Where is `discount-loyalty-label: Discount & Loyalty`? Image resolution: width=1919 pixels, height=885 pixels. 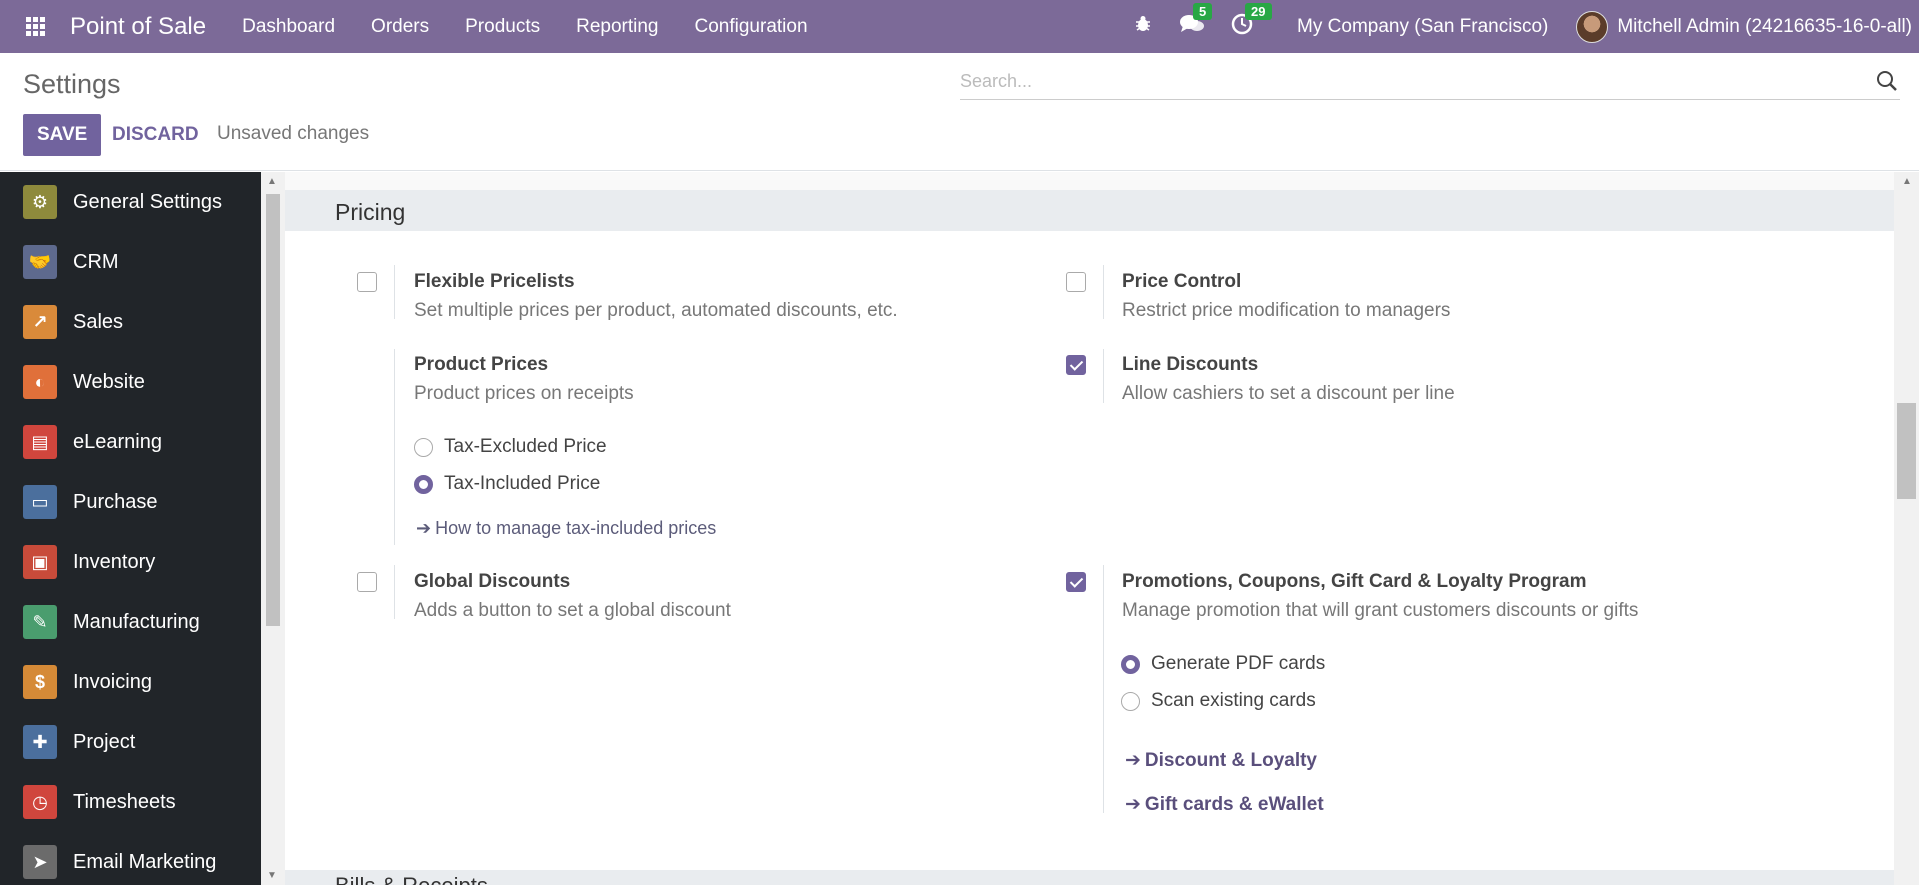
discount-loyalty-label: Discount & Loyalty is located at coordinates (1230, 760).